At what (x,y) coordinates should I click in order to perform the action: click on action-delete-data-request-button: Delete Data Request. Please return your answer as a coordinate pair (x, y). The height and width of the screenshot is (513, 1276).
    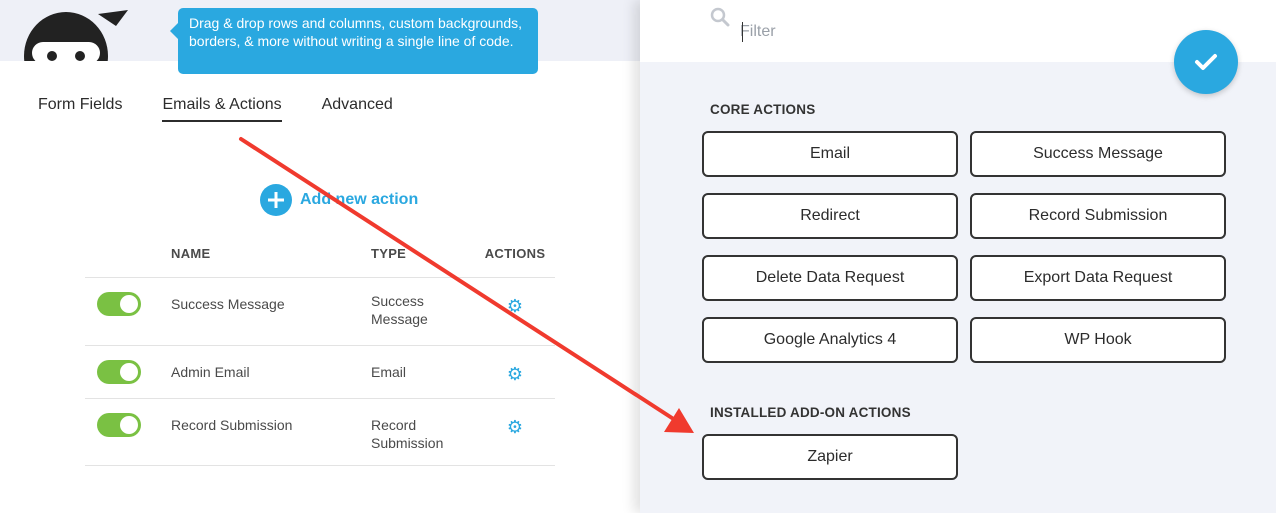
    Looking at the image, I should click on (830, 278).